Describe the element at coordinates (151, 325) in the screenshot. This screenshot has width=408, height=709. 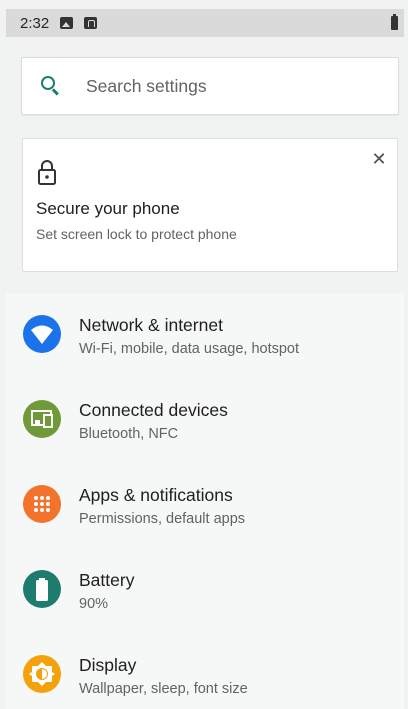
I see `setting-title: Network & internet` at that location.